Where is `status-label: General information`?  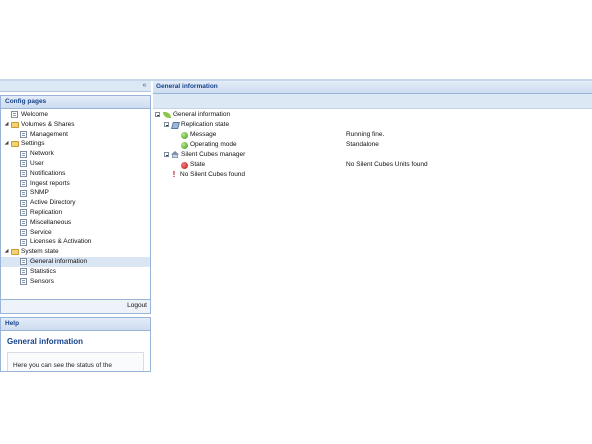 status-label: General information is located at coordinates (202, 114).